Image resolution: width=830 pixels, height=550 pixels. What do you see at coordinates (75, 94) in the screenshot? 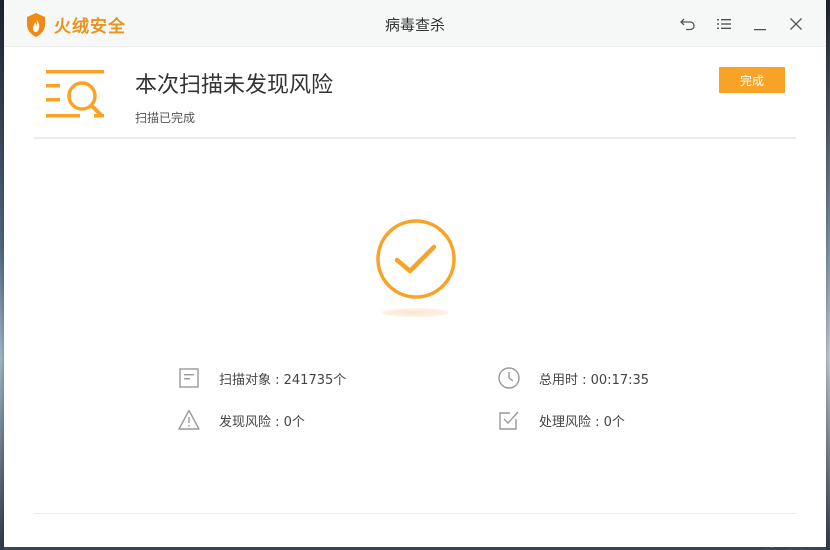
I see `scan-list-icon` at bounding box center [75, 94].